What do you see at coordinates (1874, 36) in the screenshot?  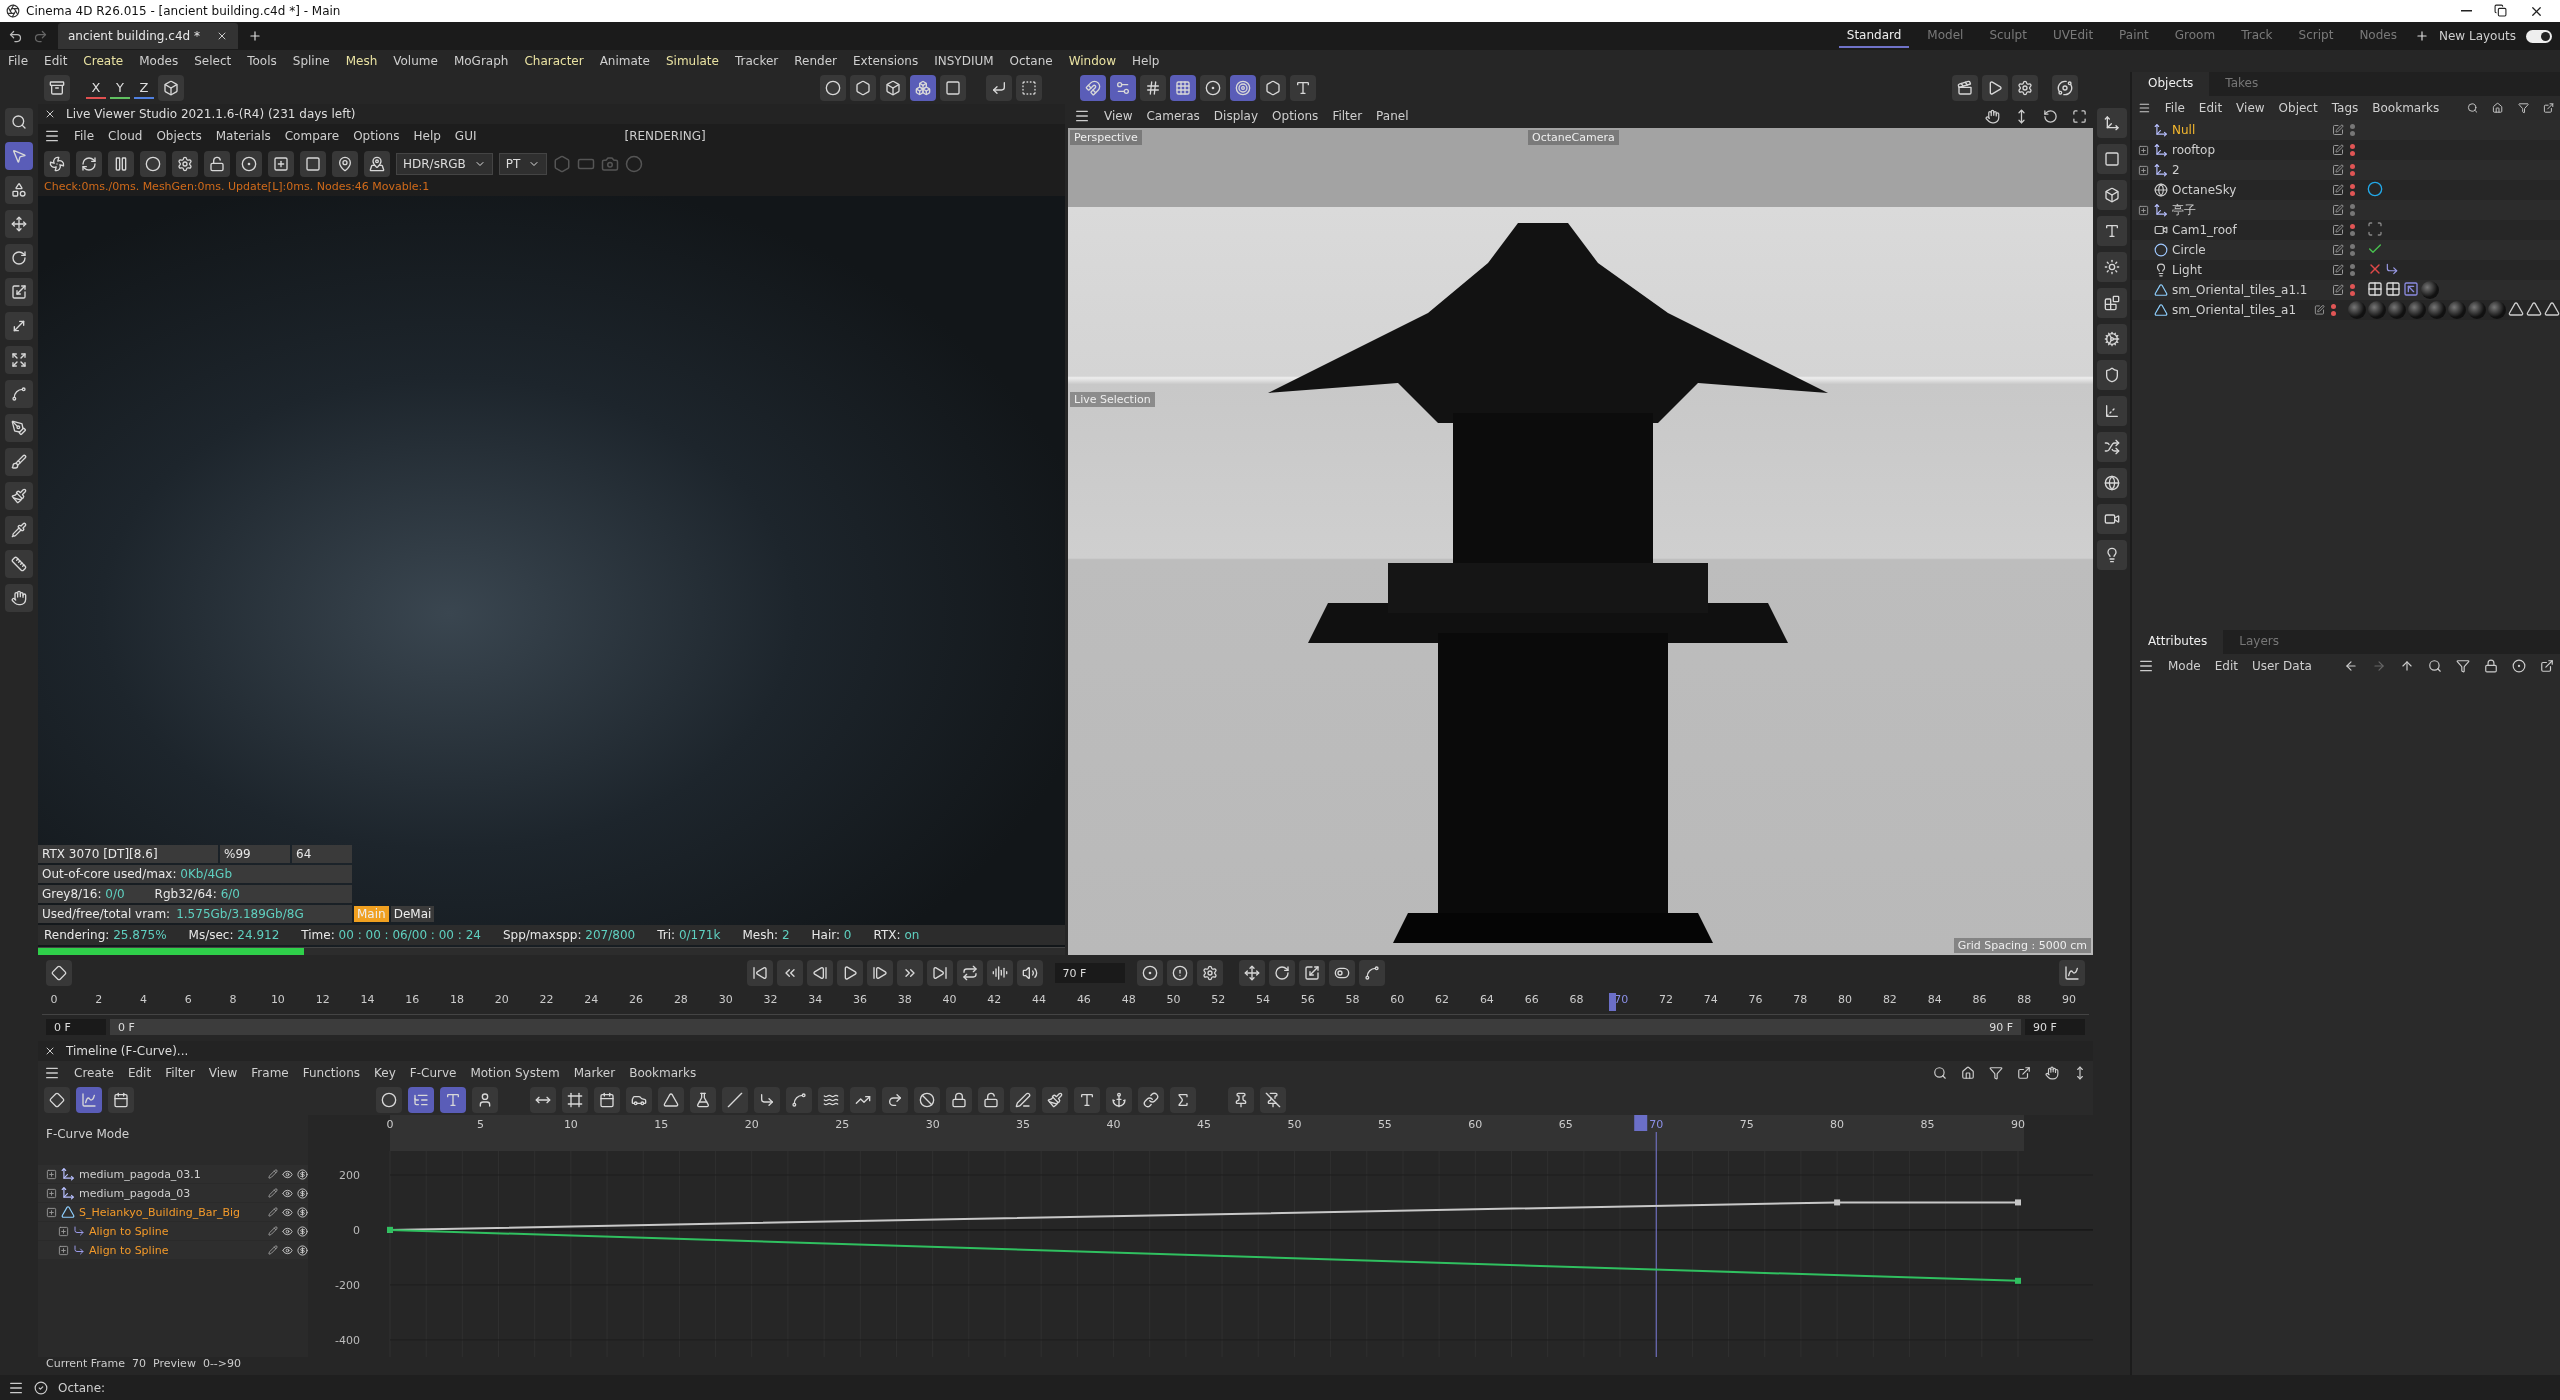 I see `layout-tab: Standard` at bounding box center [1874, 36].